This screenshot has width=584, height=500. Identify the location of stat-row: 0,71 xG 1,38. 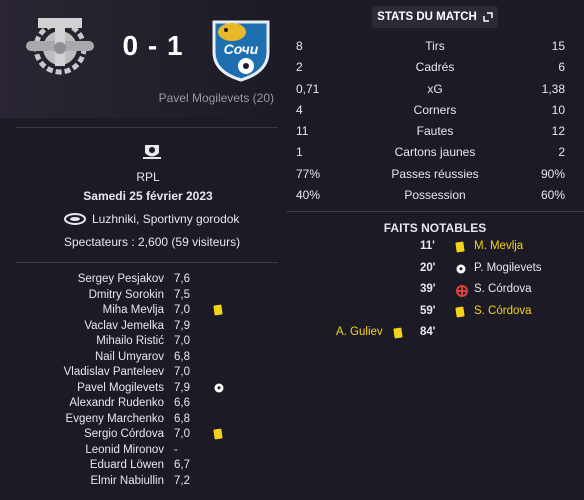
(435, 89).